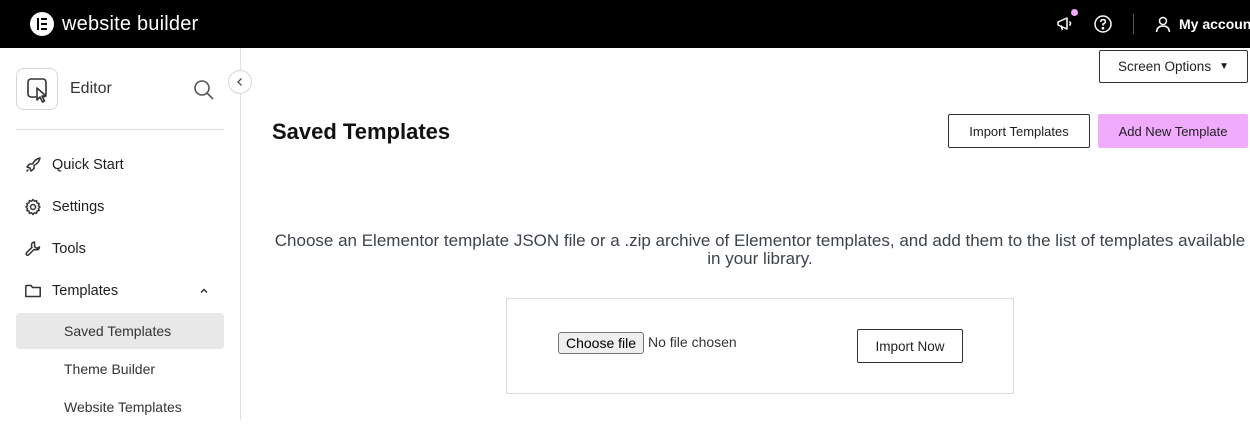  Describe the element at coordinates (130, 23) in the screenshot. I see `brand-name: website builder` at that location.